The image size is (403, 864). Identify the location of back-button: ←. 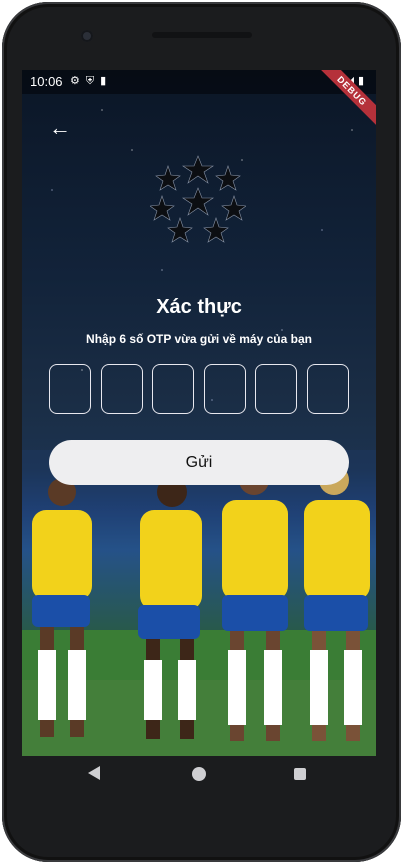
(60, 128).